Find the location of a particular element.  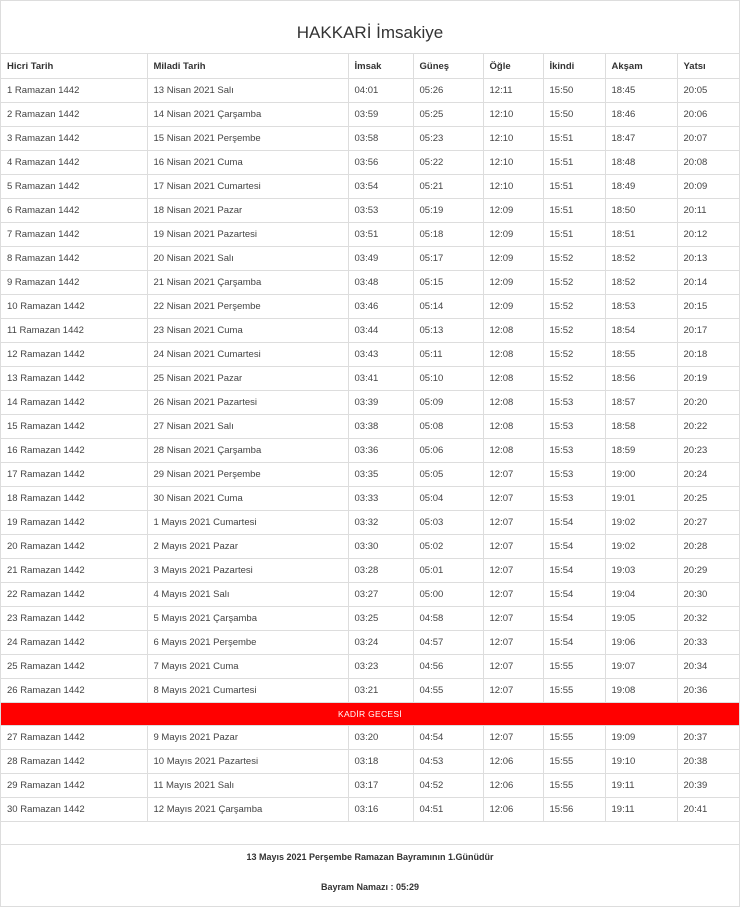

special-row-group: KADİR GECESİ is located at coordinates (370, 714).